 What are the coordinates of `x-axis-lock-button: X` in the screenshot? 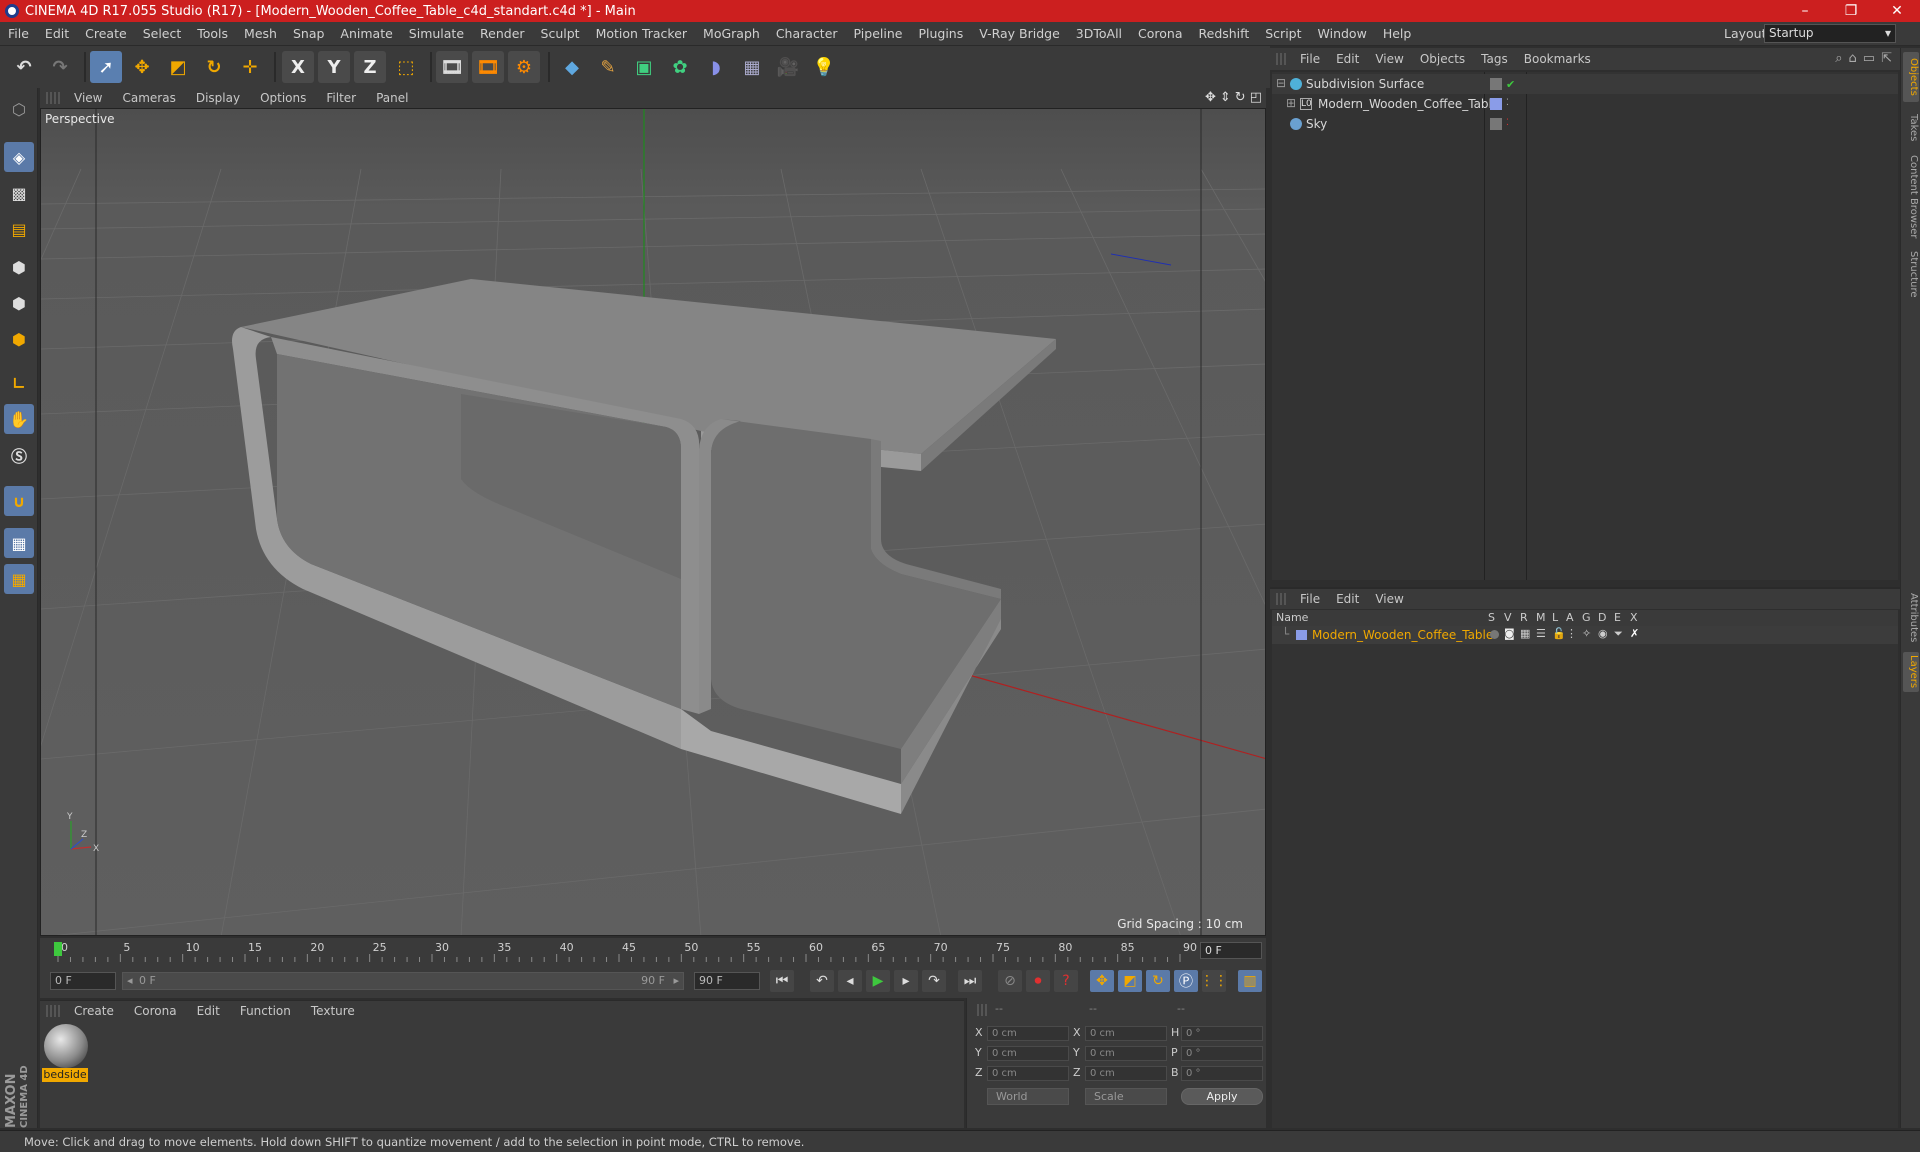 It's located at (298, 67).